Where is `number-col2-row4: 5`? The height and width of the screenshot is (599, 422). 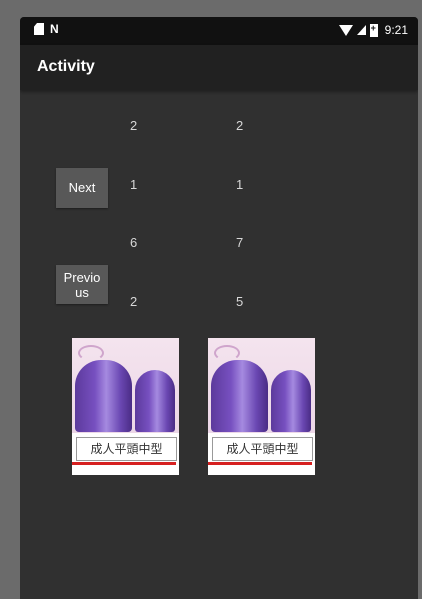
number-col2-row4: 5 is located at coordinates (240, 301).